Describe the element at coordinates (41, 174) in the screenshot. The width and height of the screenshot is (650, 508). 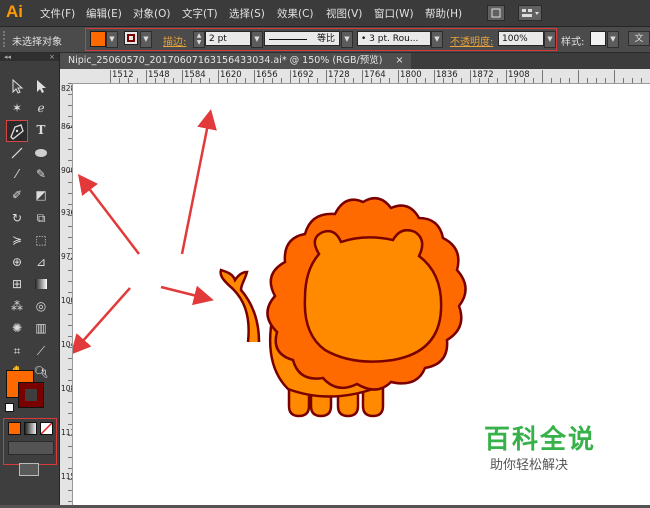
I see `pencil-tool-icon: ✎` at that location.